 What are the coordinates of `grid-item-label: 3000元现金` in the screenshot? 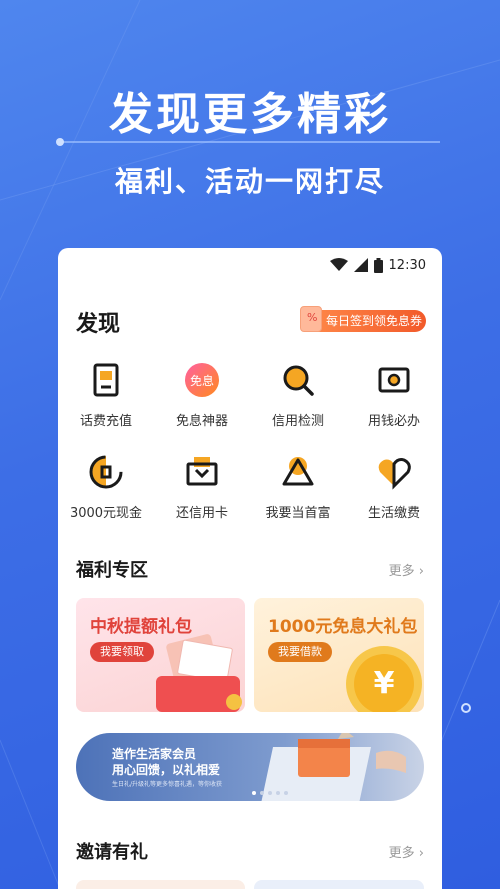 It's located at (106, 513).